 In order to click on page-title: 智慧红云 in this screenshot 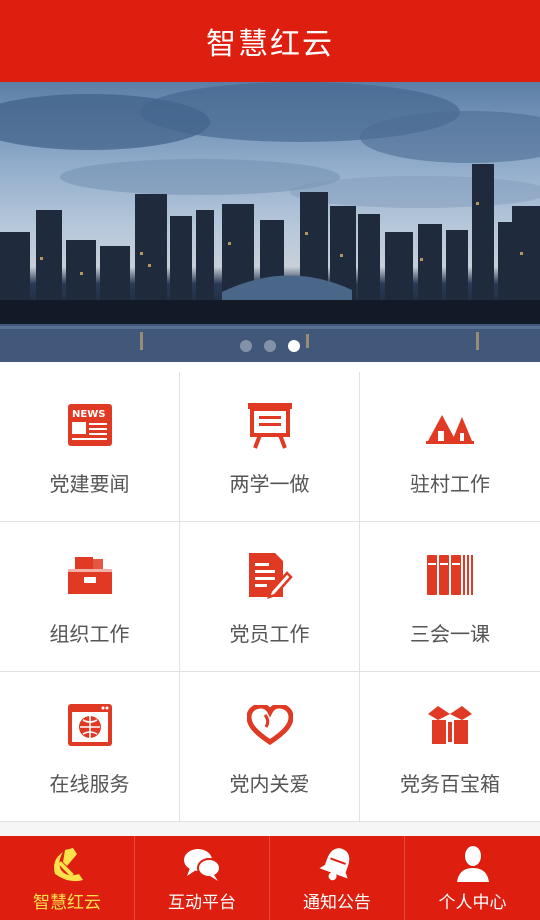, I will do `click(270, 44)`.